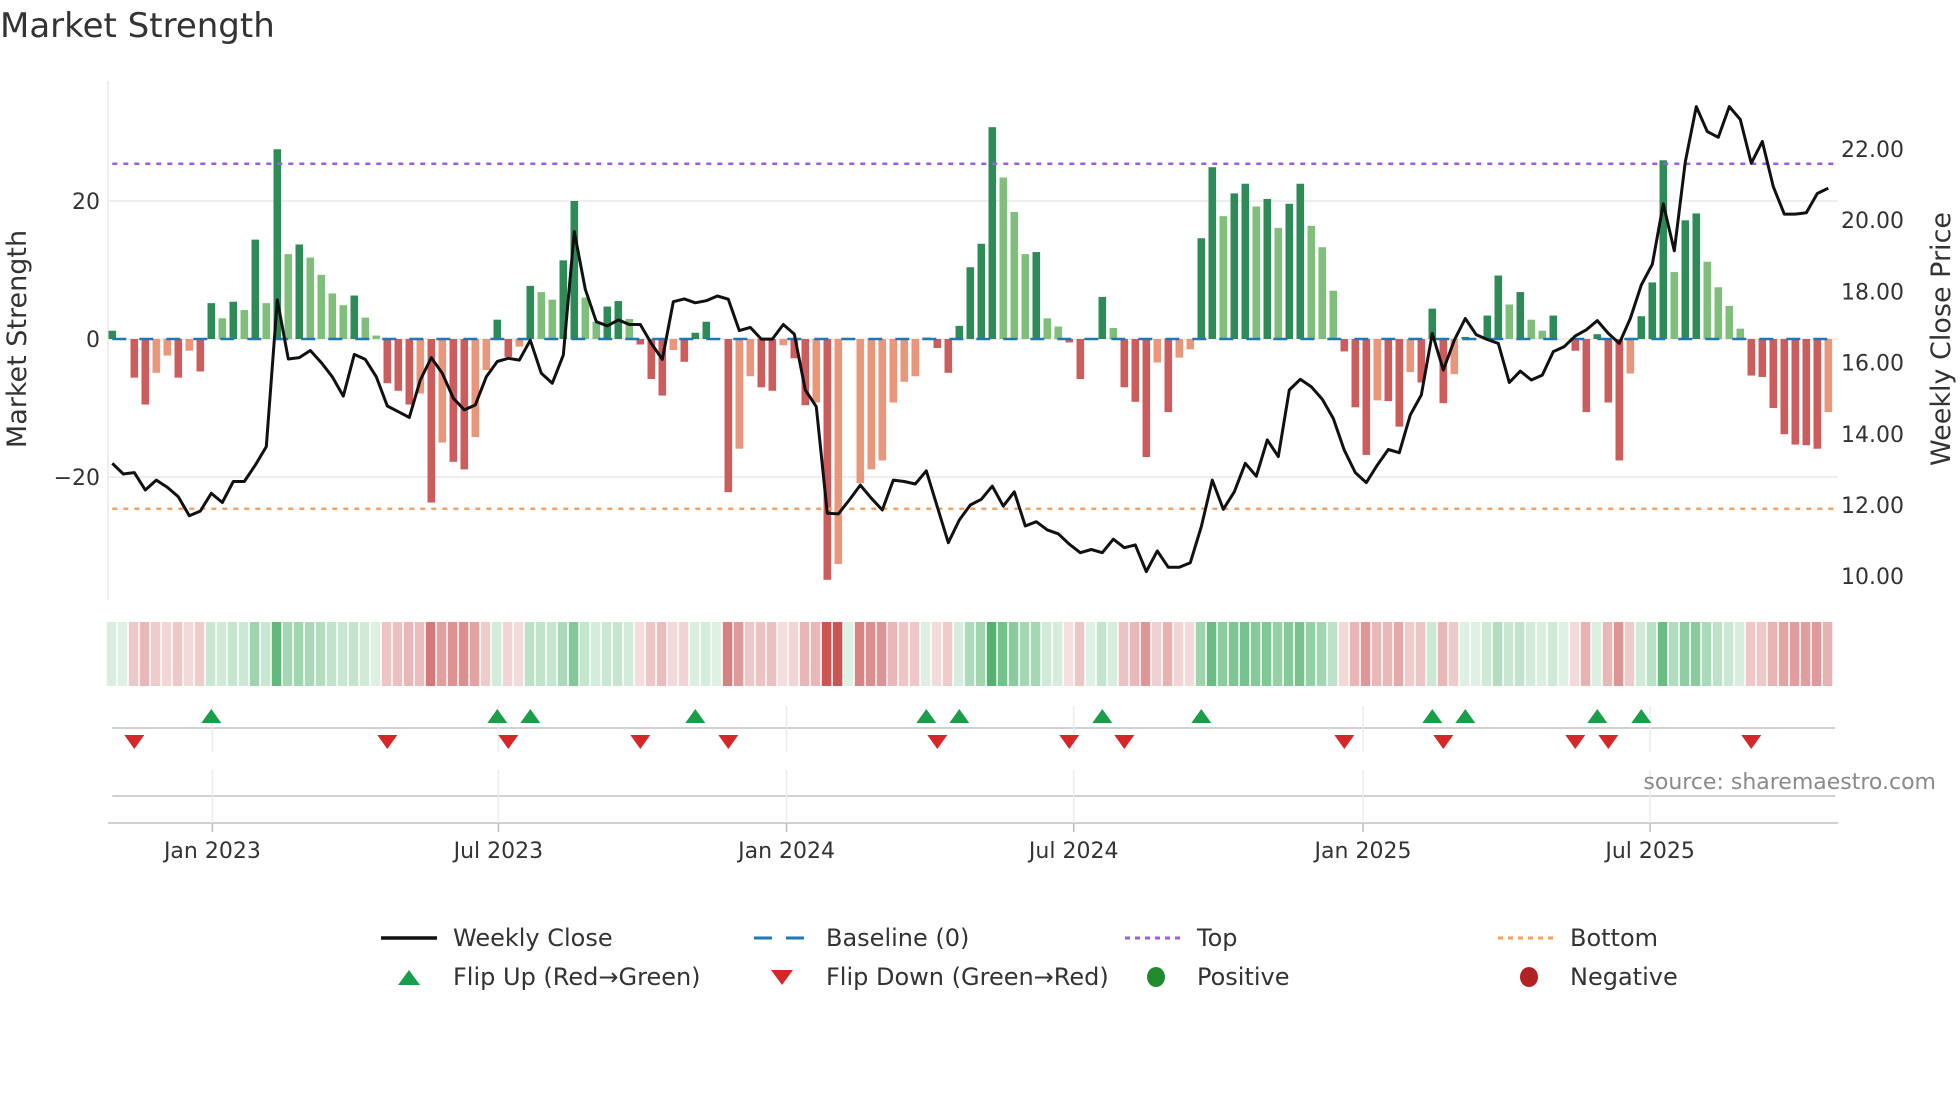 The width and height of the screenshot is (1960, 1102). What do you see at coordinates (1624, 977) in the screenshot?
I see `legend-label: Negative` at bounding box center [1624, 977].